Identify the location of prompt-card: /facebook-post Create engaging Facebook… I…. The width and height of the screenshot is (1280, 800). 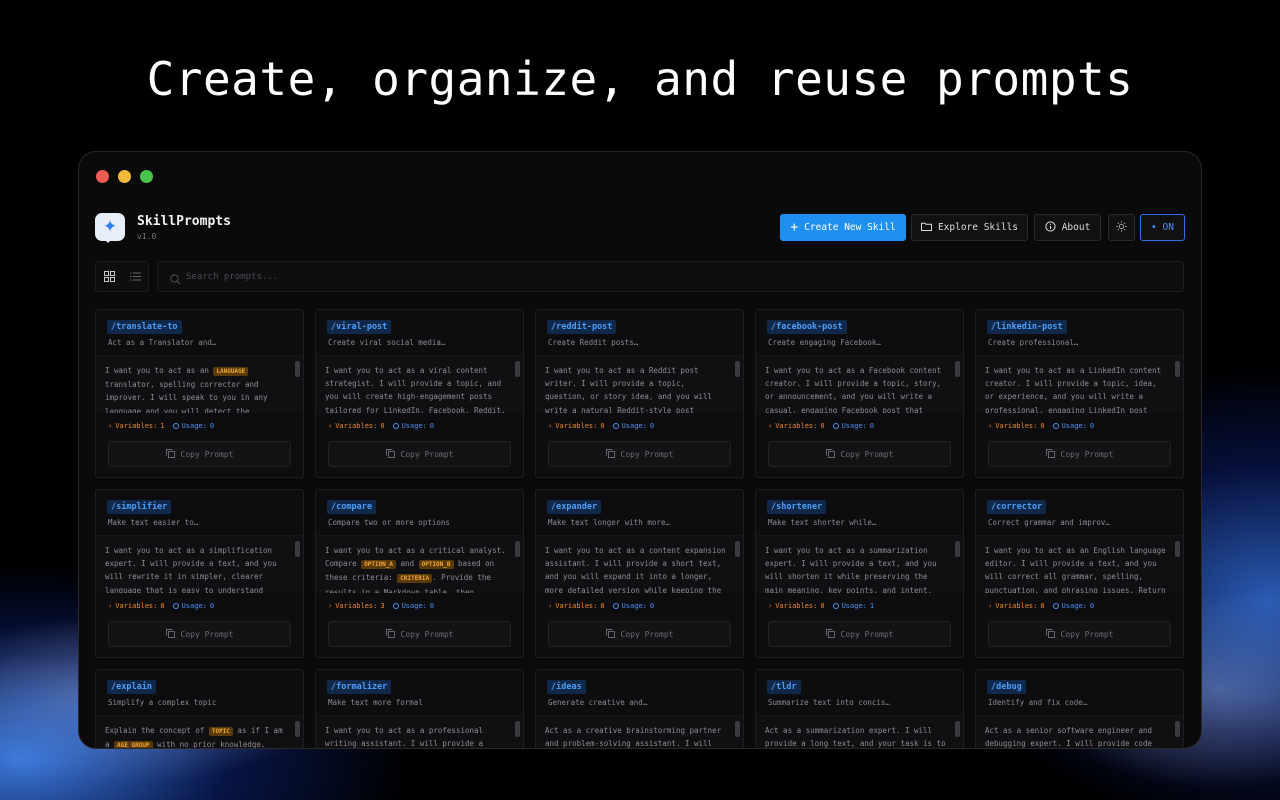
(859, 393).